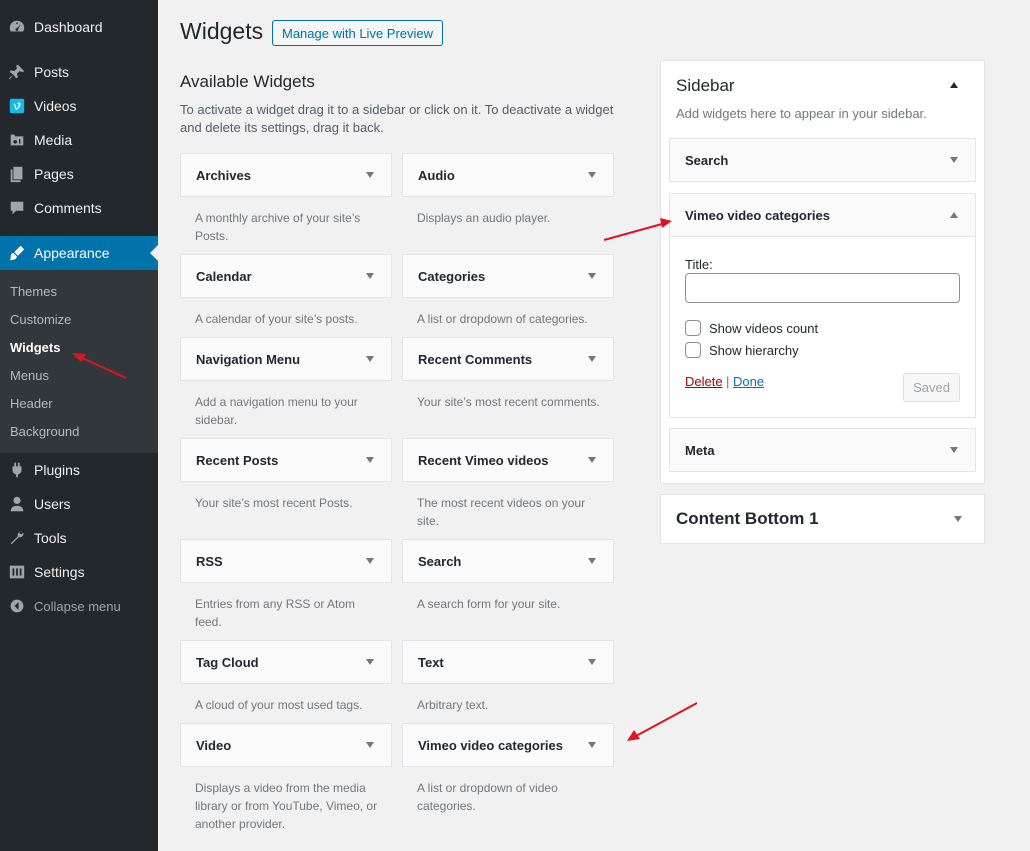  What do you see at coordinates (275, 613) in the screenshot?
I see `widget-description: Entries from any RSS or Atom feed.` at bounding box center [275, 613].